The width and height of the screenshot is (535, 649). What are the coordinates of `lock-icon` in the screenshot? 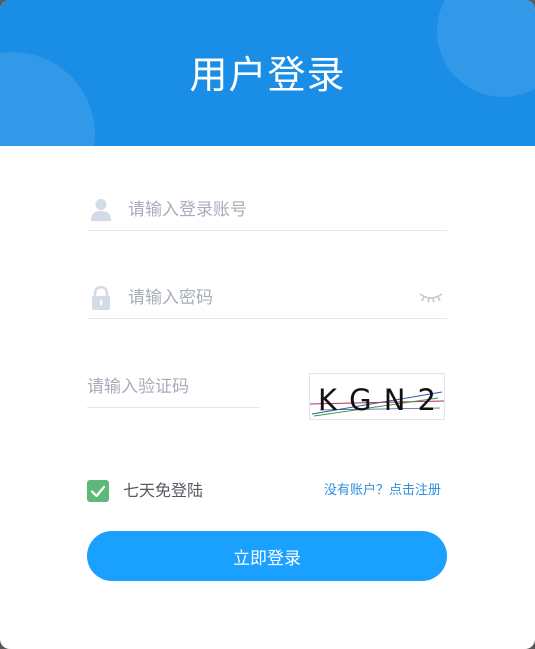 It's located at (101, 297).